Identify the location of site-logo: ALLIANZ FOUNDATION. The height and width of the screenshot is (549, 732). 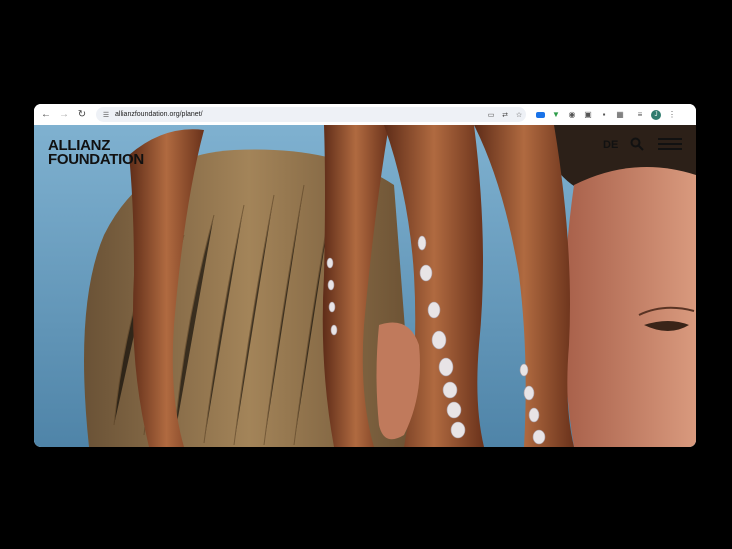
(96, 153).